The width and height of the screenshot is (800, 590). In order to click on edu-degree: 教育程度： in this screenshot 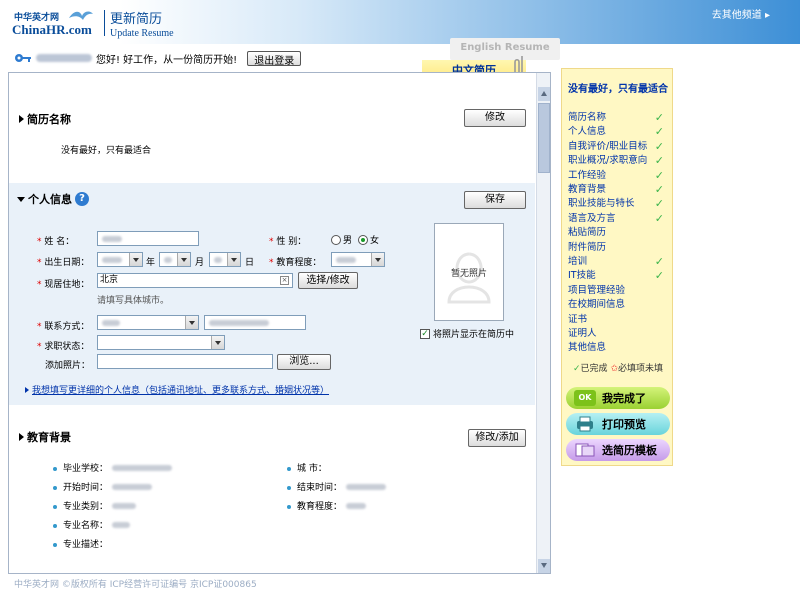, I will do `click(327, 505)`.